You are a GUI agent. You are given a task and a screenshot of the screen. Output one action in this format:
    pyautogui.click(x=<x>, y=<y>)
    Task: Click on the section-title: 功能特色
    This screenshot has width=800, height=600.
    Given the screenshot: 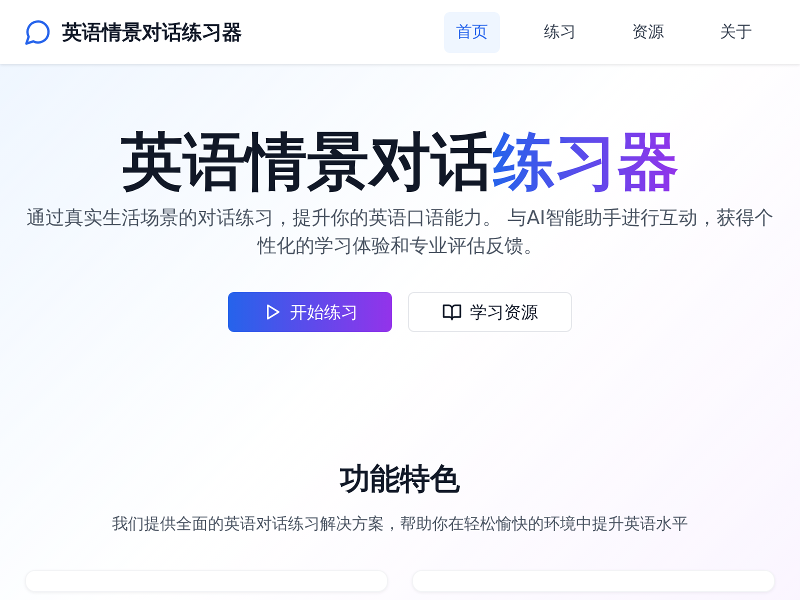 What is the action you would take?
    pyautogui.click(x=400, y=480)
    